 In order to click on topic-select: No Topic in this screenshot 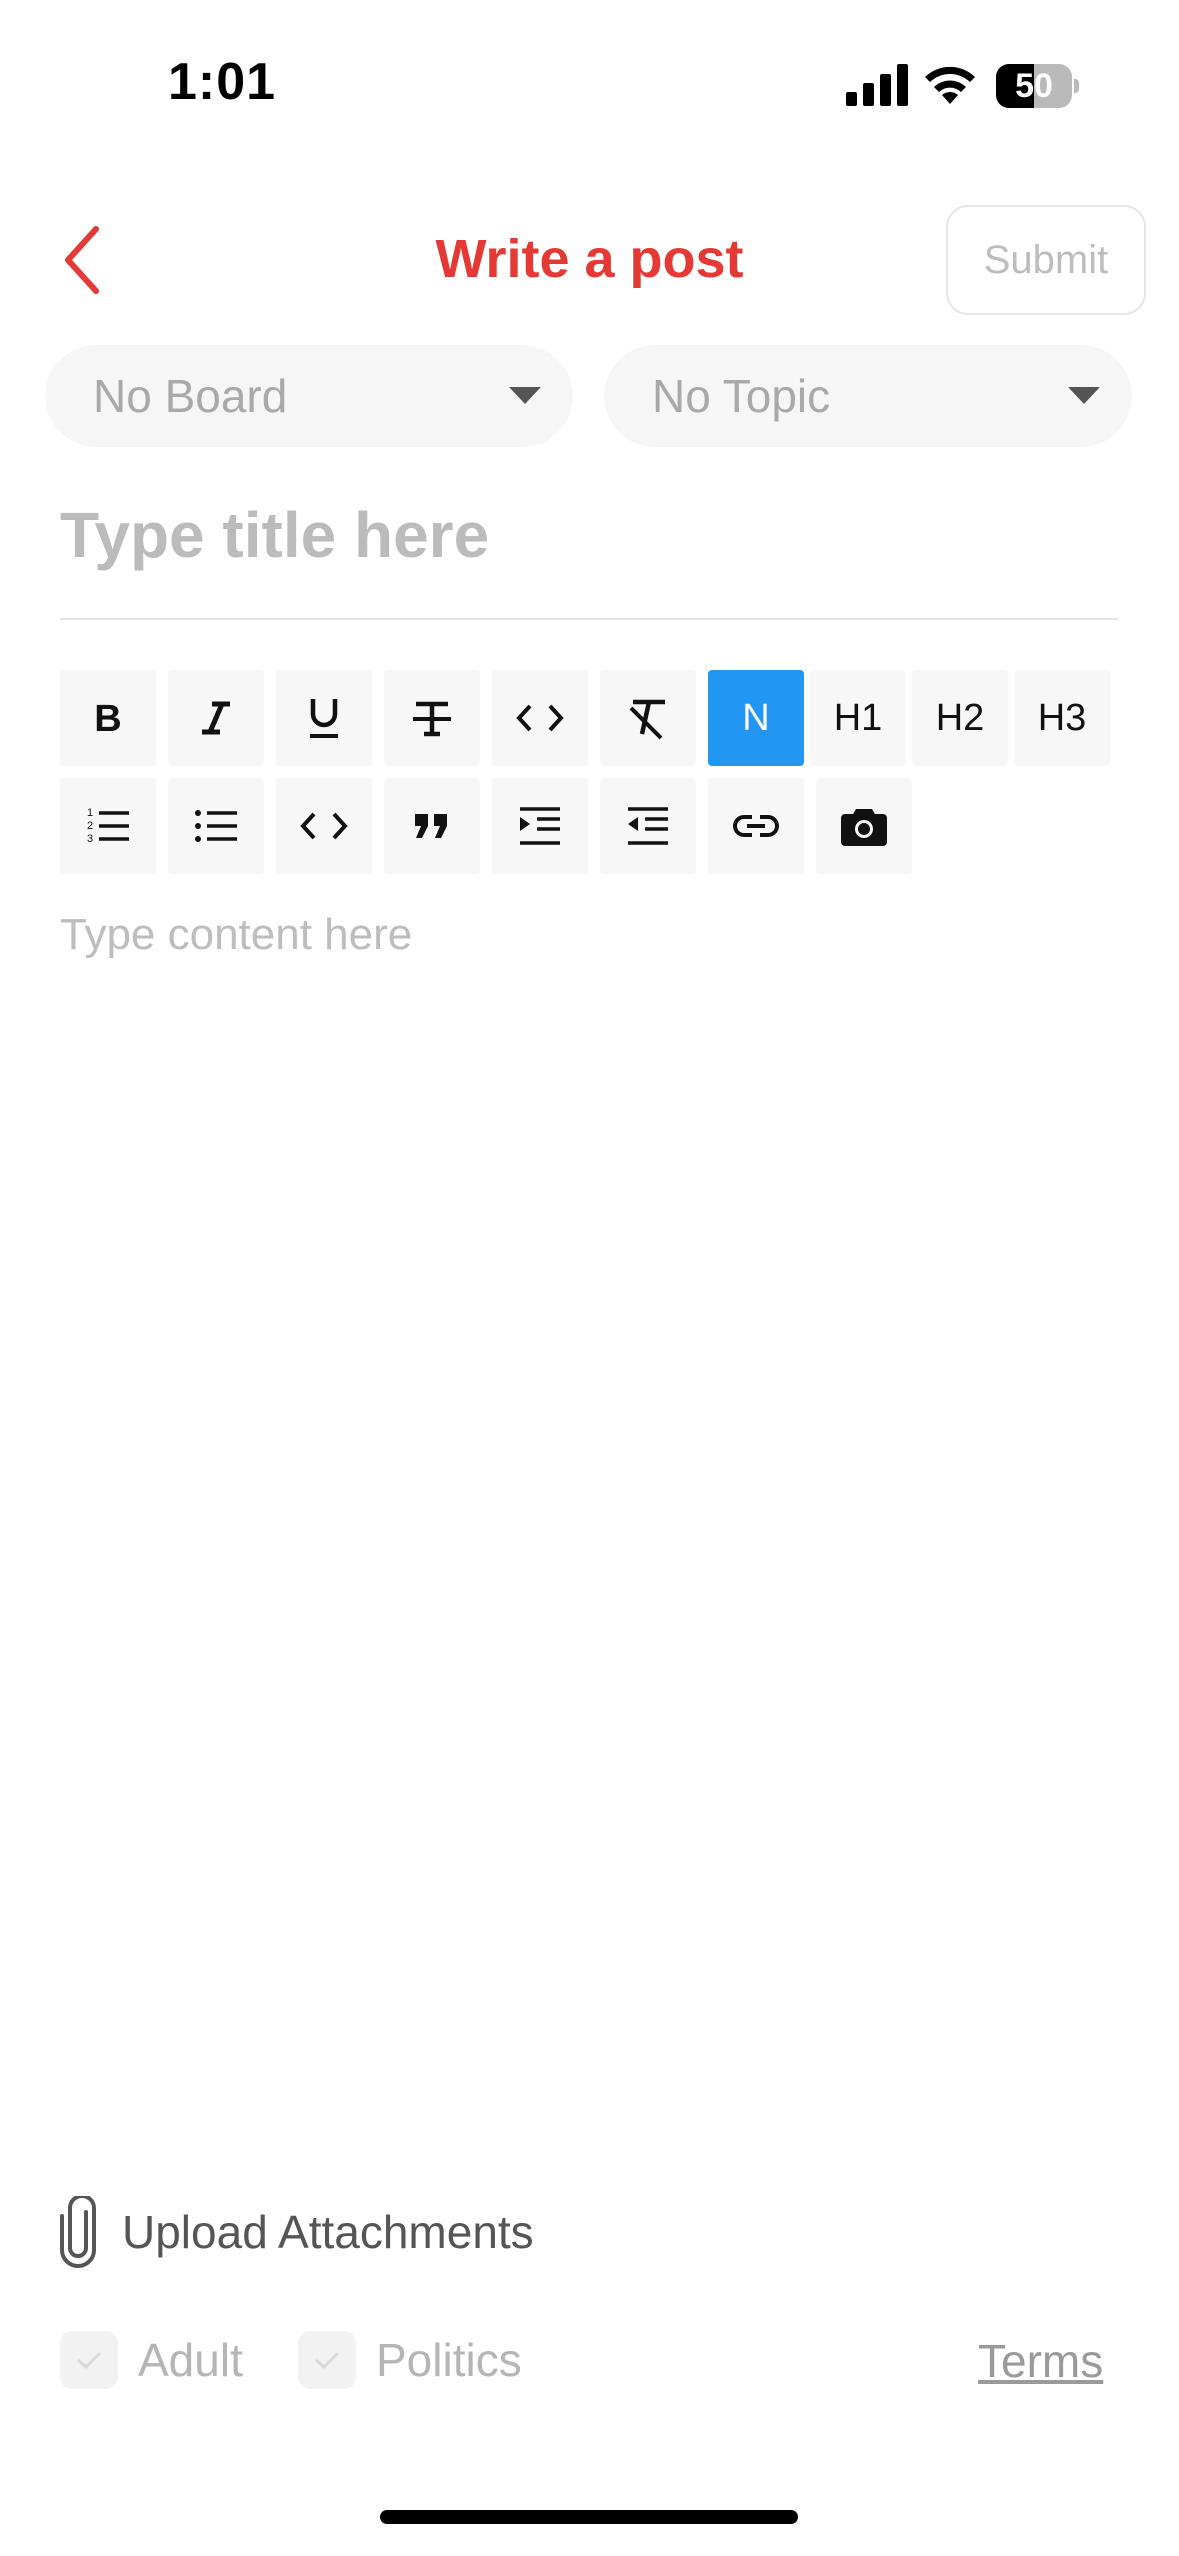, I will do `click(868, 396)`.